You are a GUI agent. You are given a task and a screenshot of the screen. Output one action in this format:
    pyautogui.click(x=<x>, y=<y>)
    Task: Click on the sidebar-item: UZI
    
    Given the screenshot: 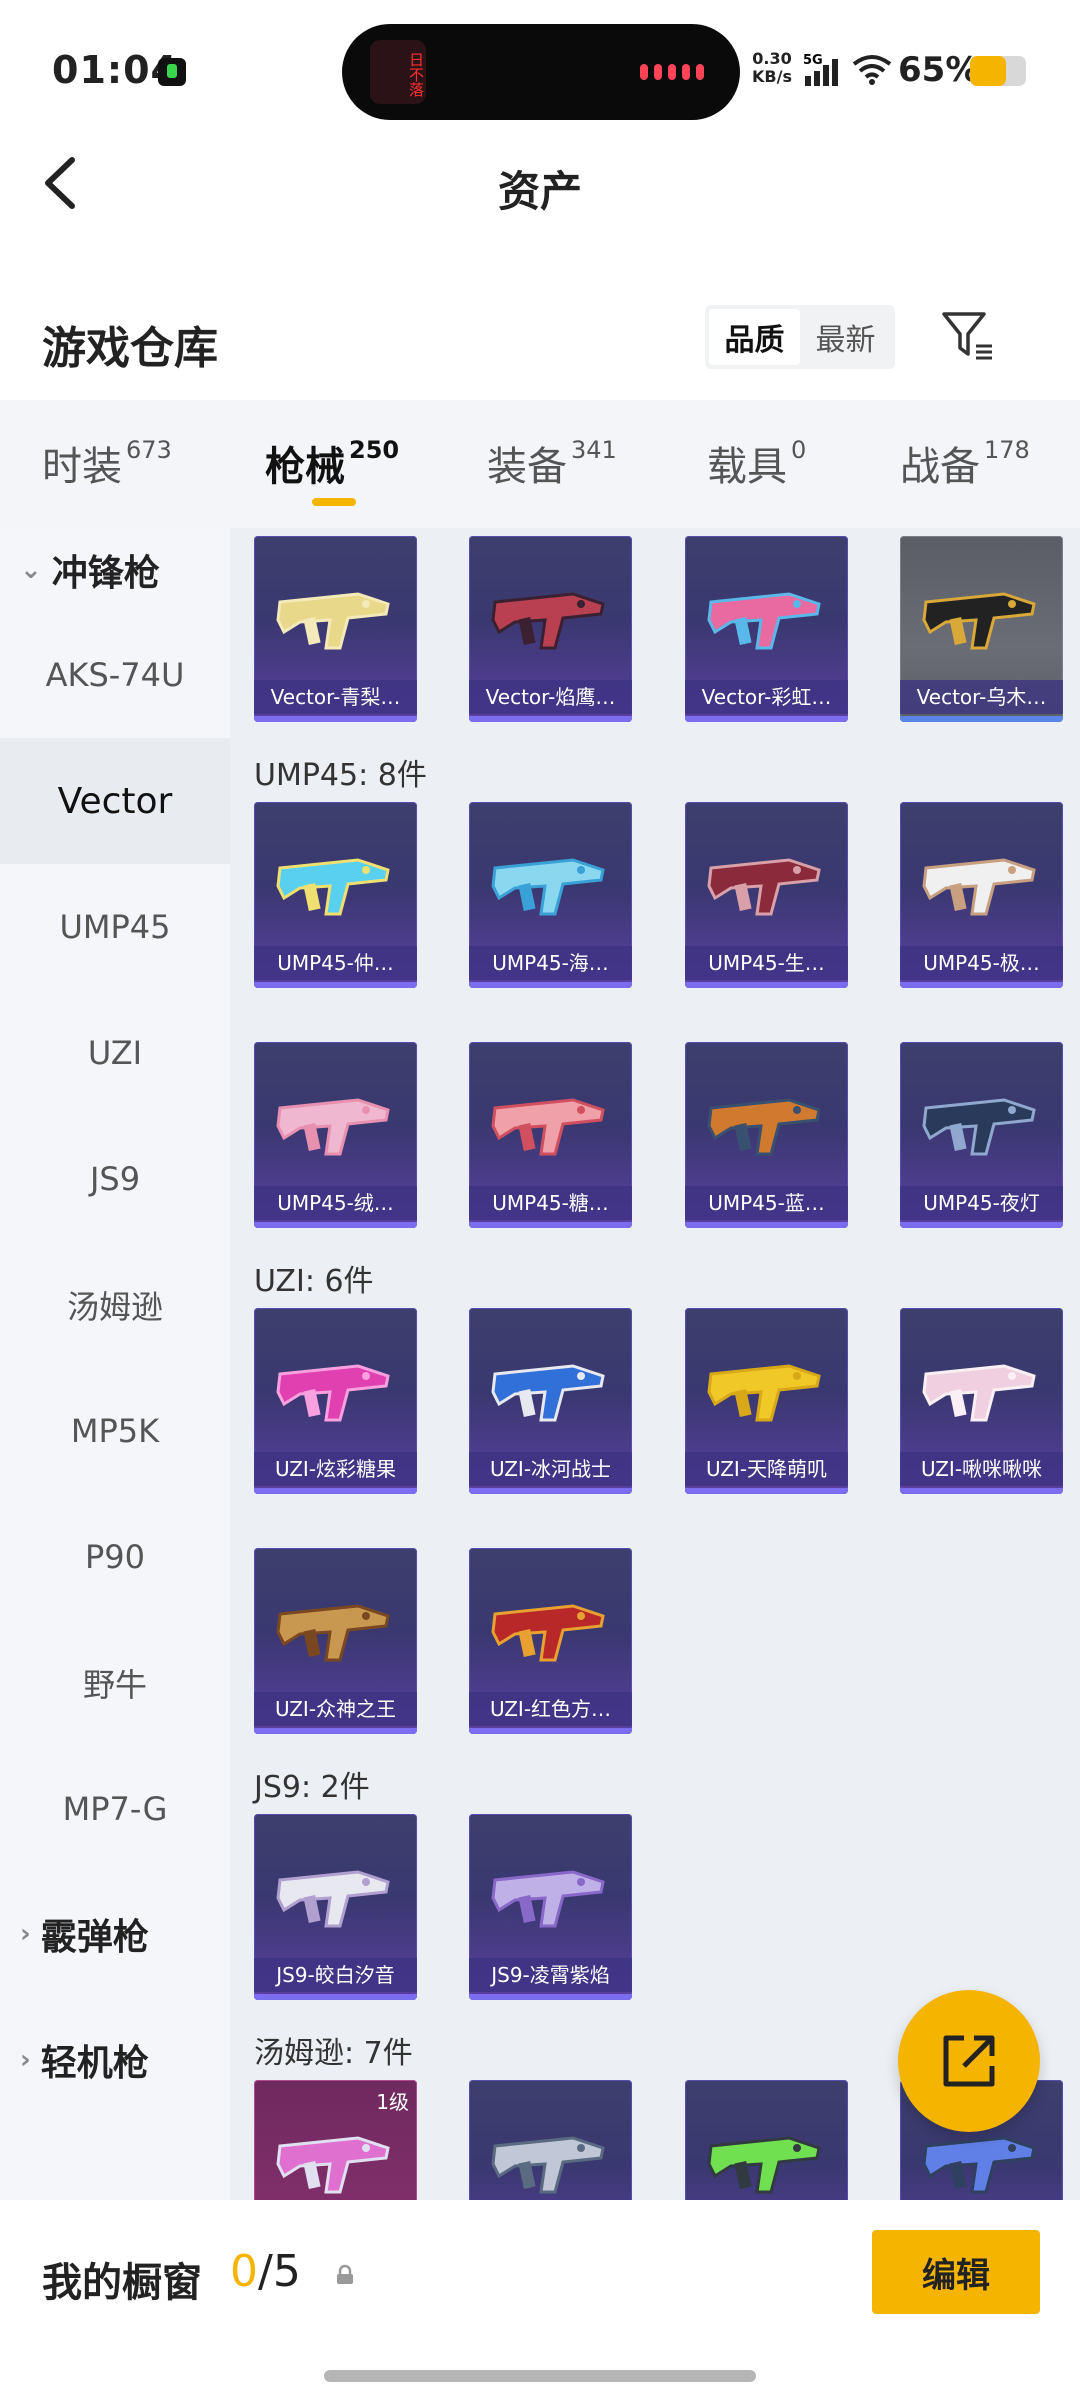 What is the action you would take?
    pyautogui.click(x=115, y=1053)
    